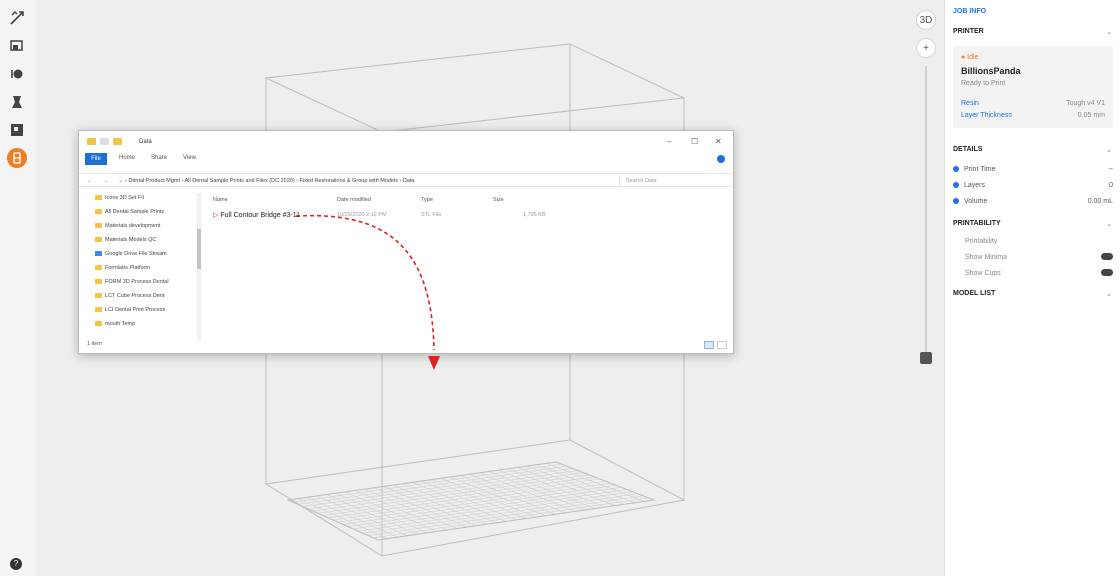 Image resolution: width=1120 pixels, height=576 pixels. What do you see at coordinates (199, 249) in the screenshot?
I see `nav-scrollbar-thumb` at bounding box center [199, 249].